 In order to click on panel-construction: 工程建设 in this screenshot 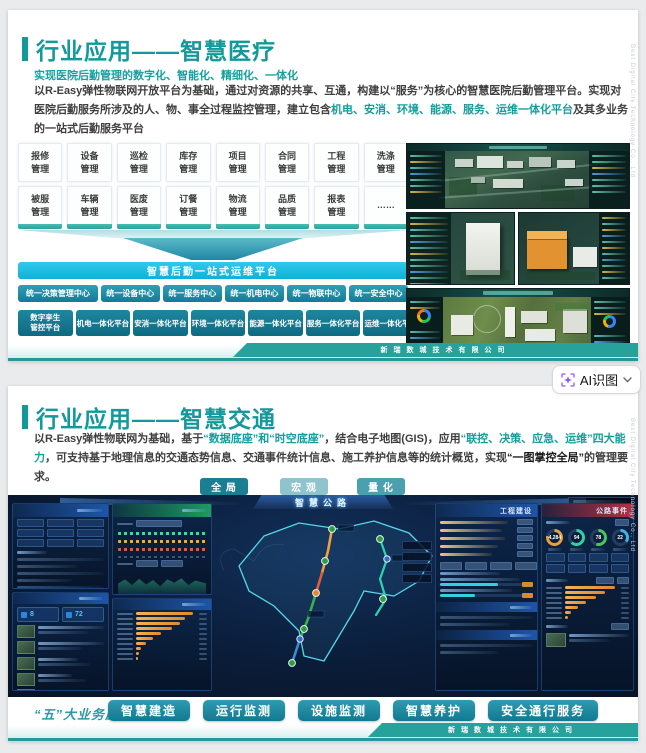, I will do `click(486, 597)`.